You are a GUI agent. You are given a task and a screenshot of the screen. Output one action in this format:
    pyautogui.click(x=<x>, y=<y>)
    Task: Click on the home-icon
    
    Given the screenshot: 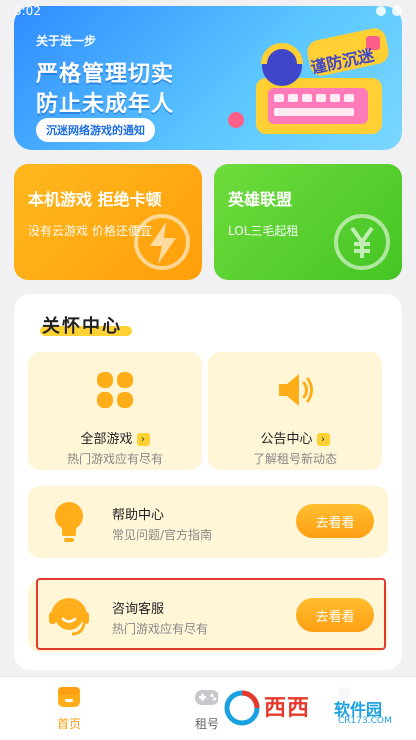 What is the action you would take?
    pyautogui.click(x=69, y=697)
    